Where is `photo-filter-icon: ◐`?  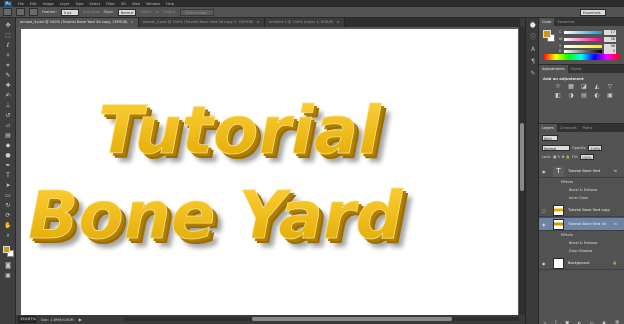 photo-filter-icon: ◐ is located at coordinates (597, 95).